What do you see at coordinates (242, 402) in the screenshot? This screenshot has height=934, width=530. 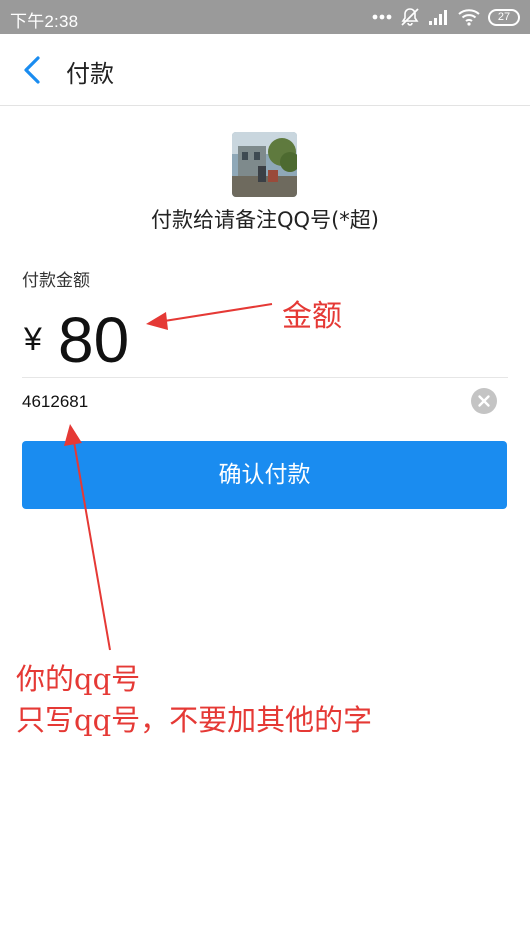 I see `payment-note-input` at bounding box center [242, 402].